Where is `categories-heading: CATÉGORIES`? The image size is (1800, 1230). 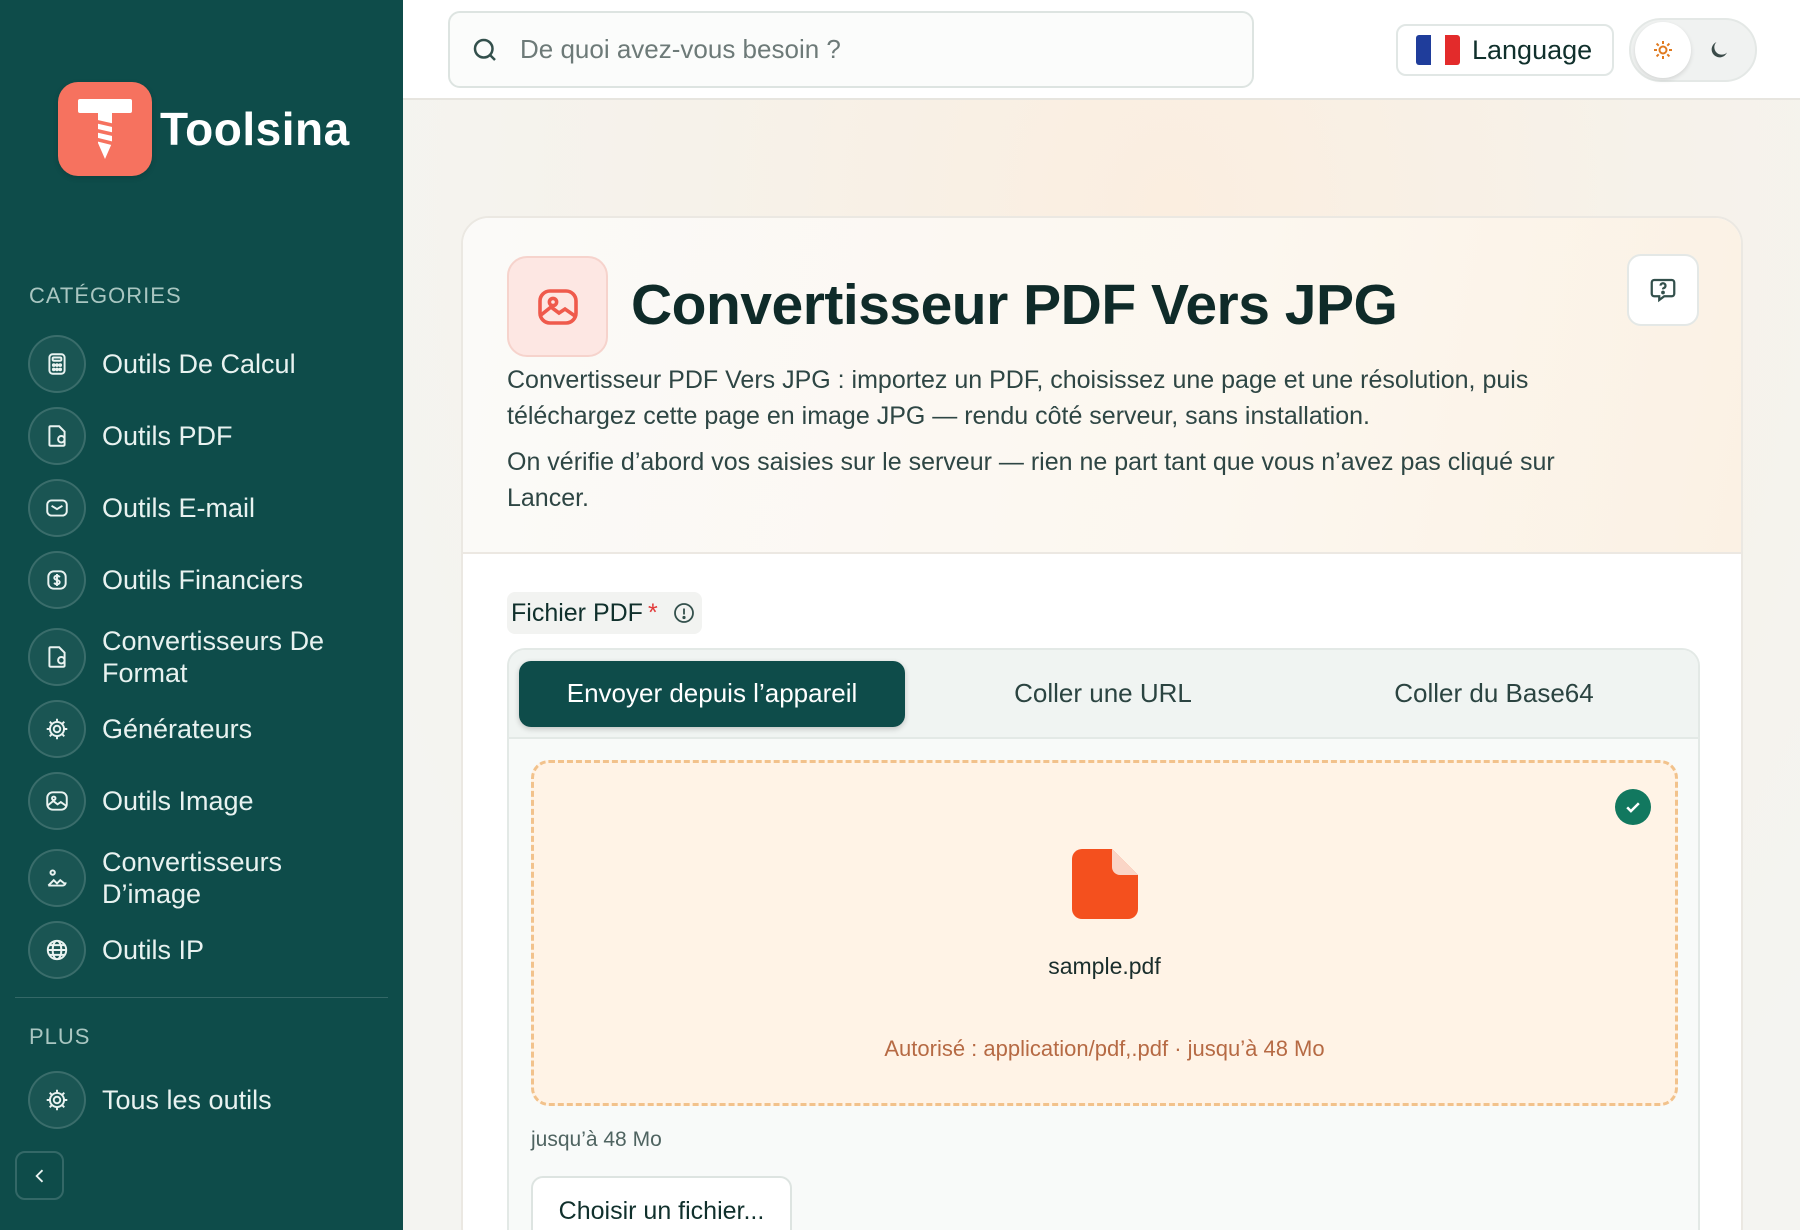
categories-heading: CATÉGORIES is located at coordinates (105, 295).